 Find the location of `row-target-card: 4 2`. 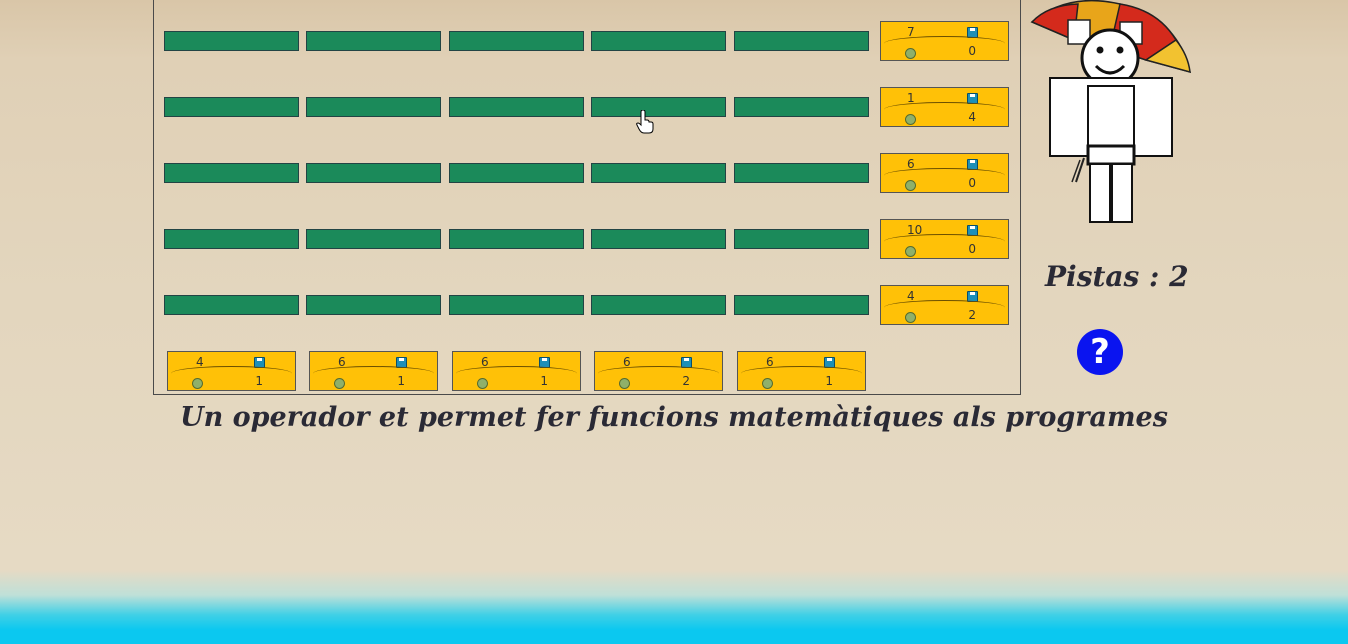

row-target-card: 4 2 is located at coordinates (944, 305).